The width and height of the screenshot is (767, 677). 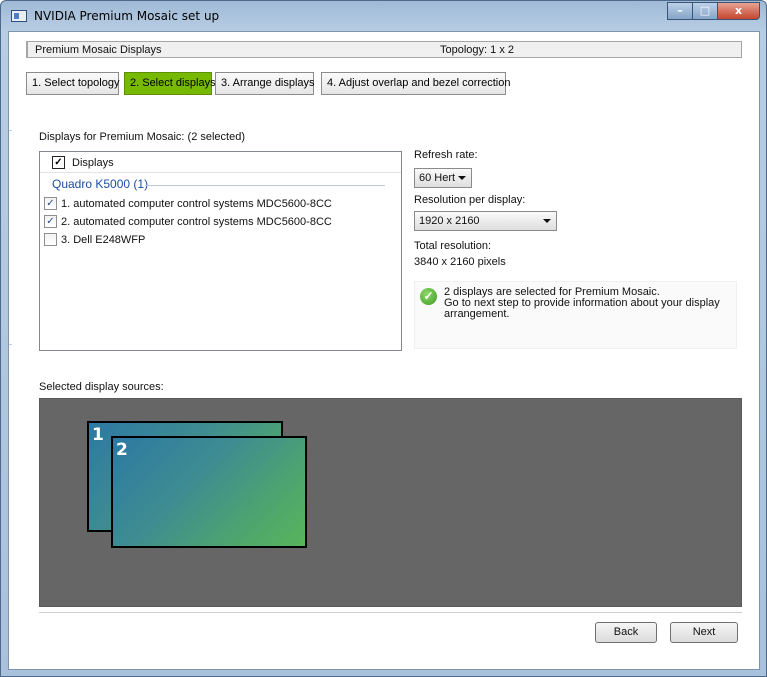 What do you see at coordinates (470, 200) in the screenshot?
I see `resolution-label: Resolution per display:` at bounding box center [470, 200].